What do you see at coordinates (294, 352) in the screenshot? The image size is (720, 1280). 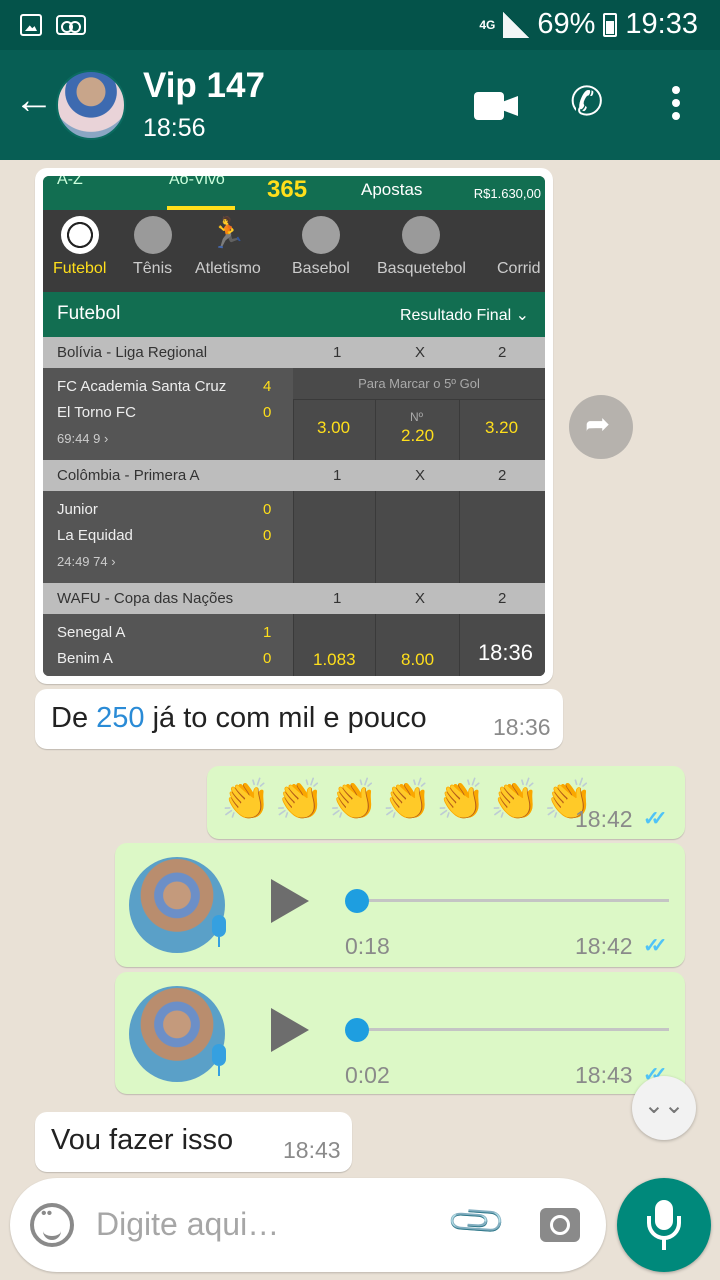 I see `league-header: Bolívia - Liga Regional 1 X 2` at bounding box center [294, 352].